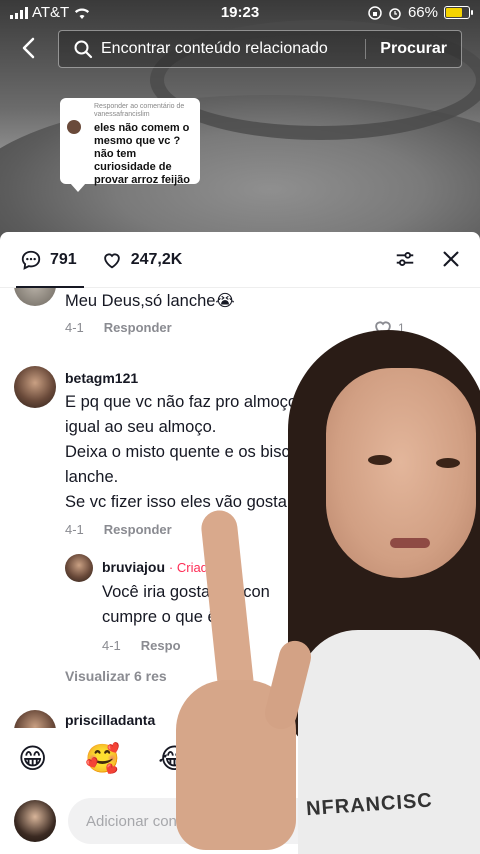 This screenshot has height=854, width=480. I want to click on reply-avatar, so click(79, 568).